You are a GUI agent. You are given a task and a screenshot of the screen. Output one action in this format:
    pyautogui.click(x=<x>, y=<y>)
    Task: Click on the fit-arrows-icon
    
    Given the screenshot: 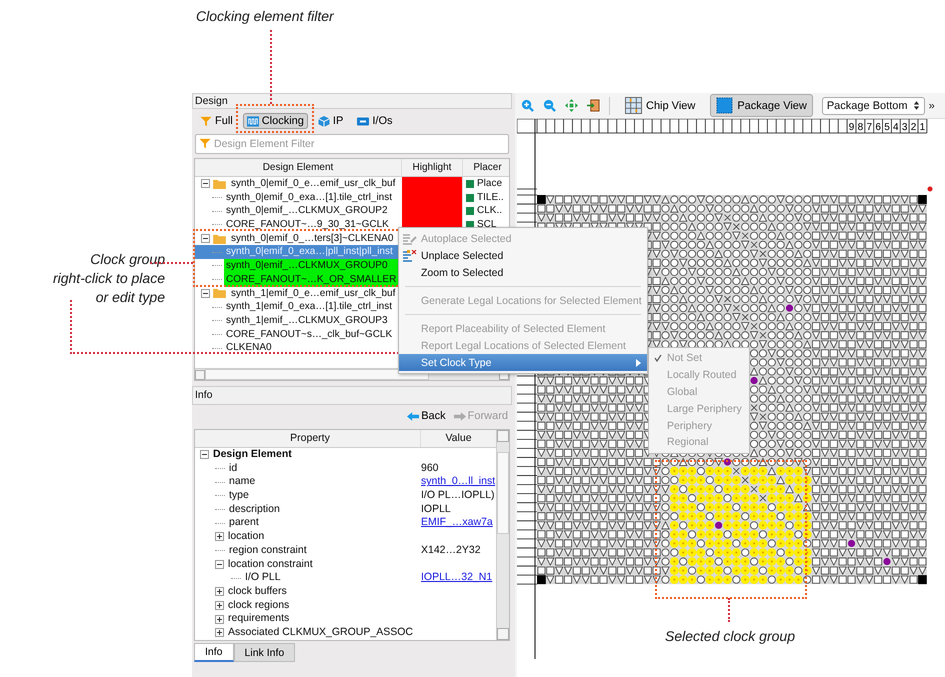 What is the action you would take?
    pyautogui.click(x=571, y=105)
    